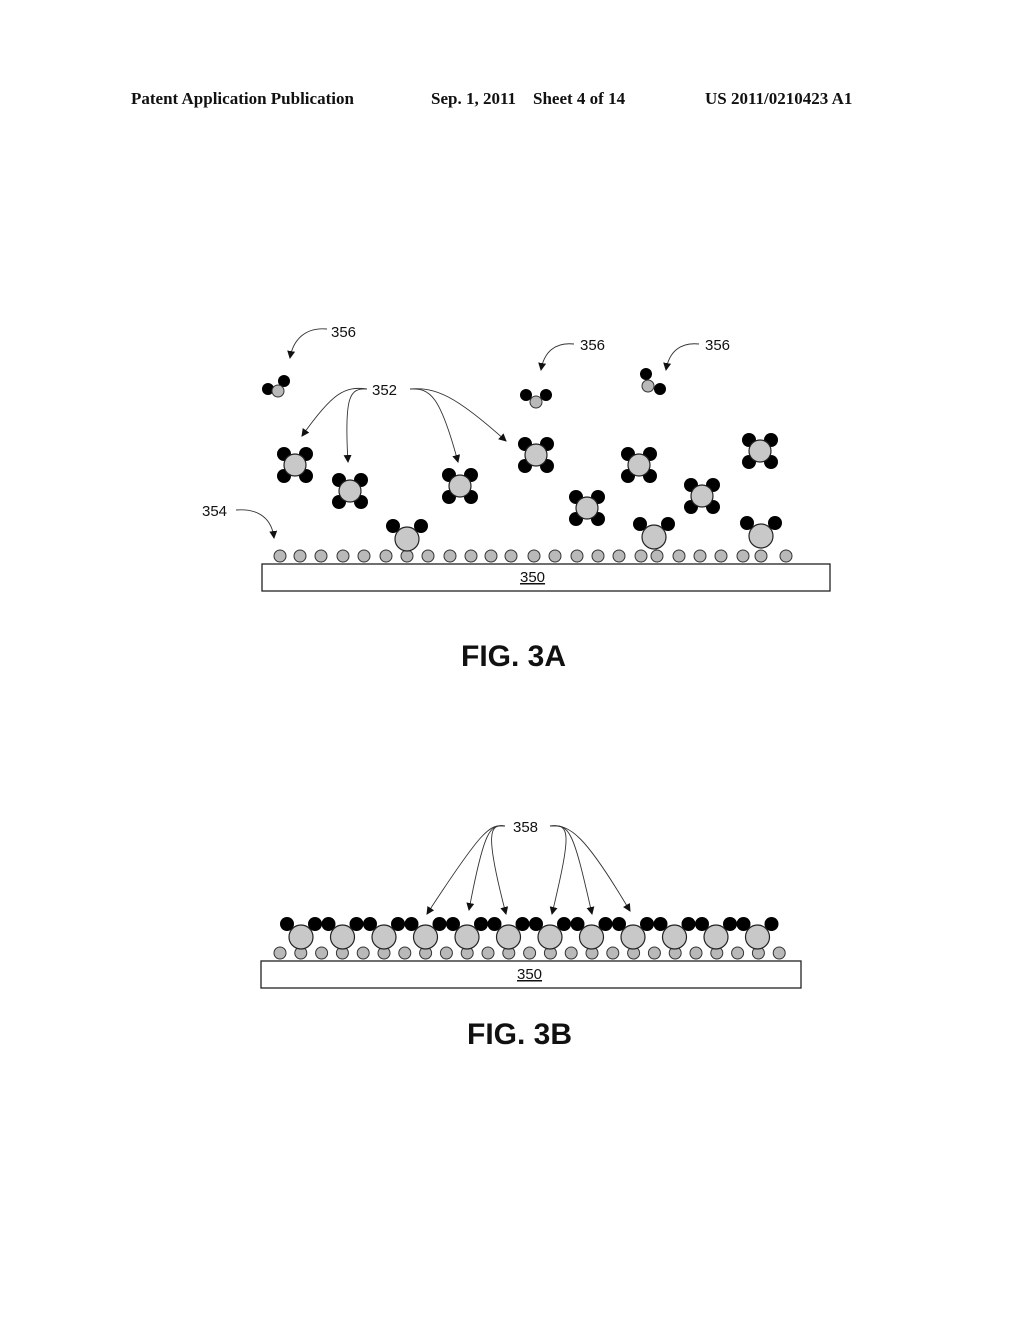 The width and height of the screenshot is (1024, 1320). What do you see at coordinates (592, 345) in the screenshot?
I see `label-356-b: 356` at bounding box center [592, 345].